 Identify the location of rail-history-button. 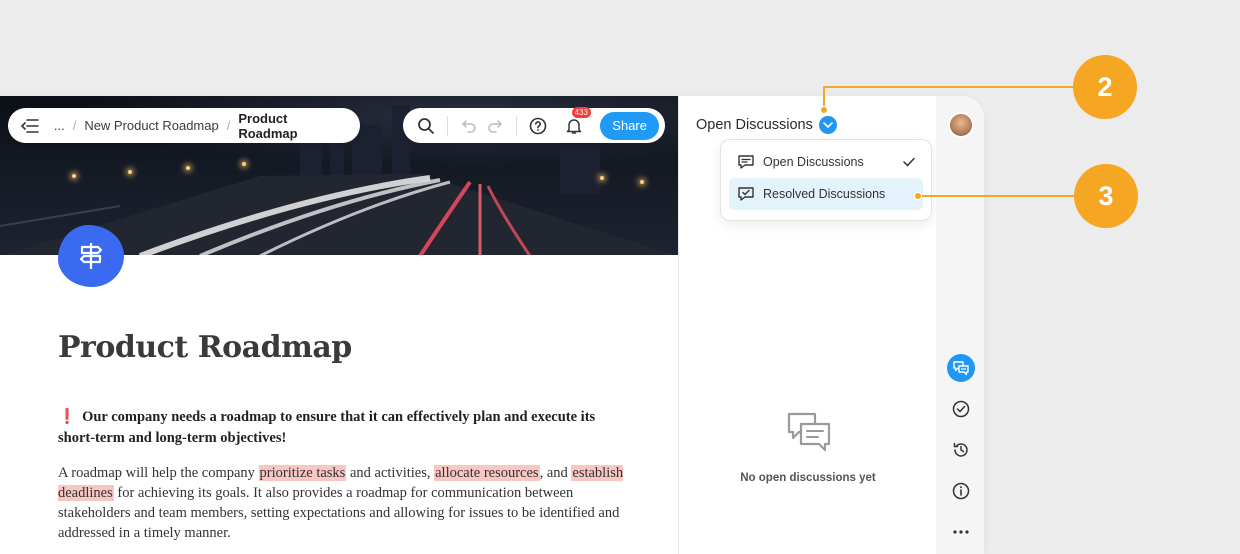
(961, 450).